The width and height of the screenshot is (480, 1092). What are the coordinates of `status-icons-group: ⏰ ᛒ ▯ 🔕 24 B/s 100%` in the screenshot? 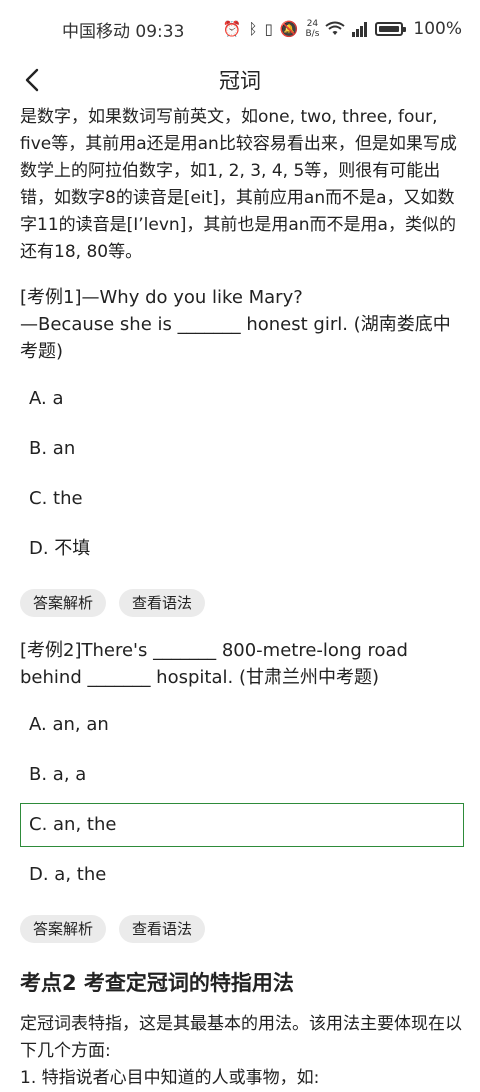 It's located at (342, 29).